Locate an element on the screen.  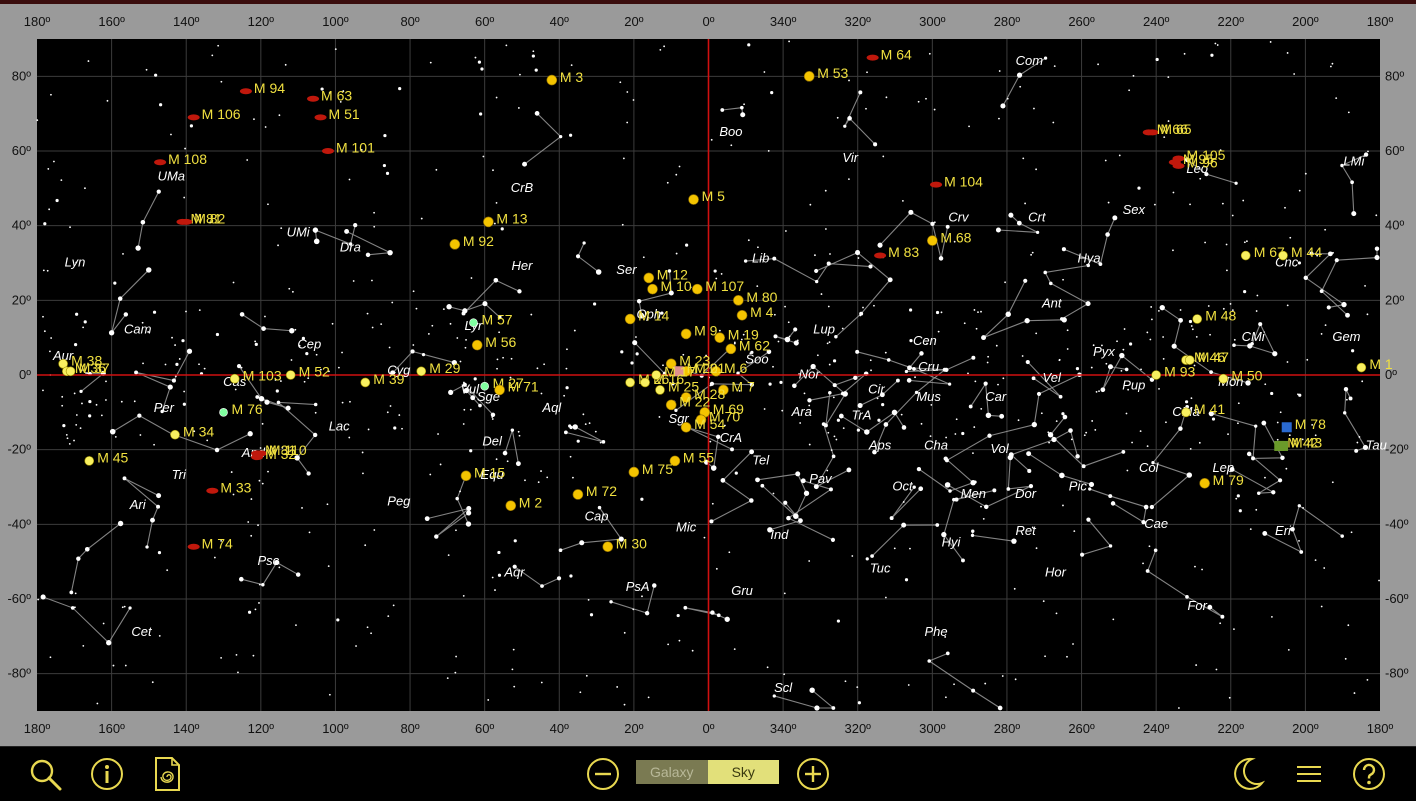
search-button is located at coordinates (45, 774).